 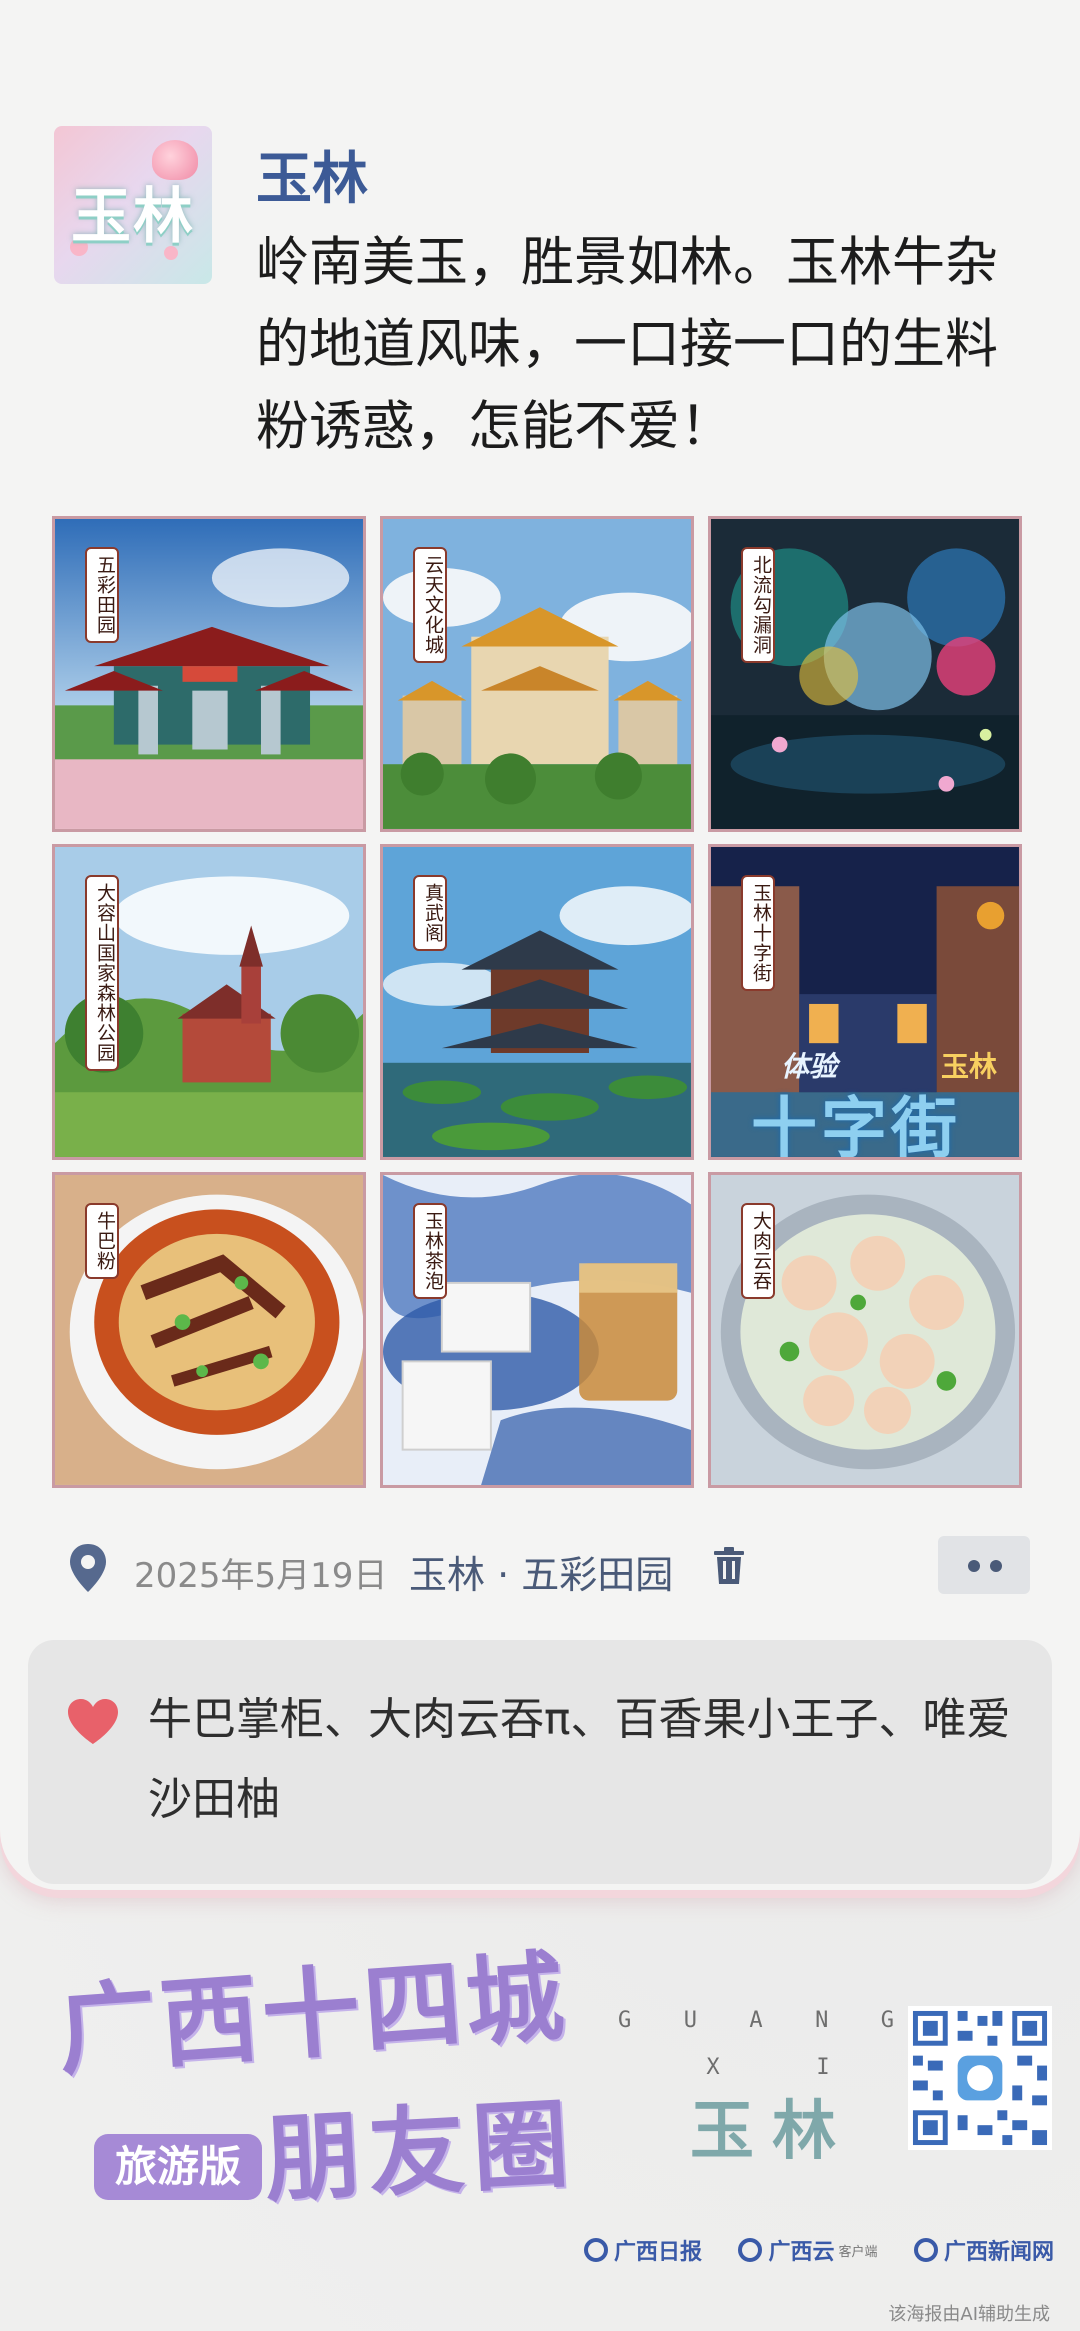 I want to click on avatar-label: 玉林, so click(x=133, y=217).